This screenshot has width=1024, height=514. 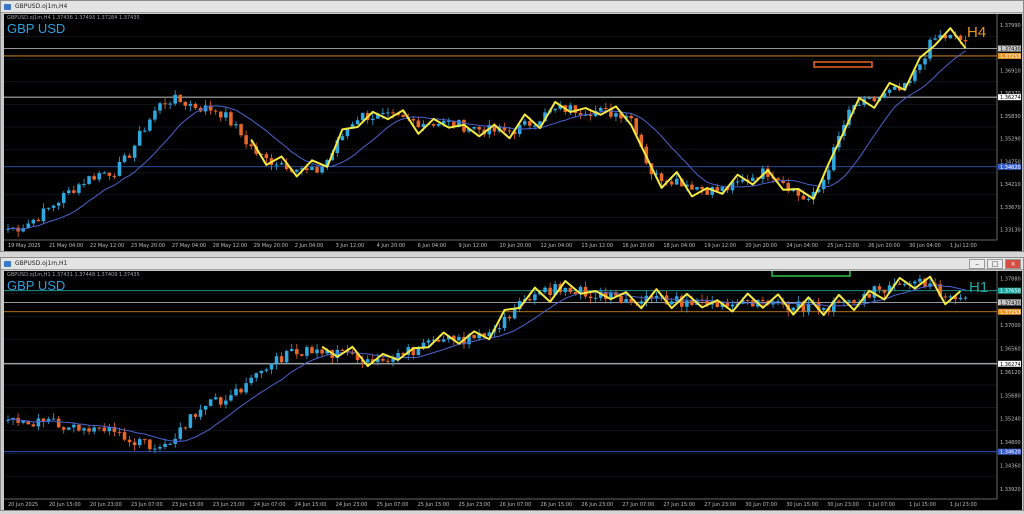 I want to click on h1-title-bar: GBPUSD.oj1m,H1 – □ ×, so click(x=512, y=264).